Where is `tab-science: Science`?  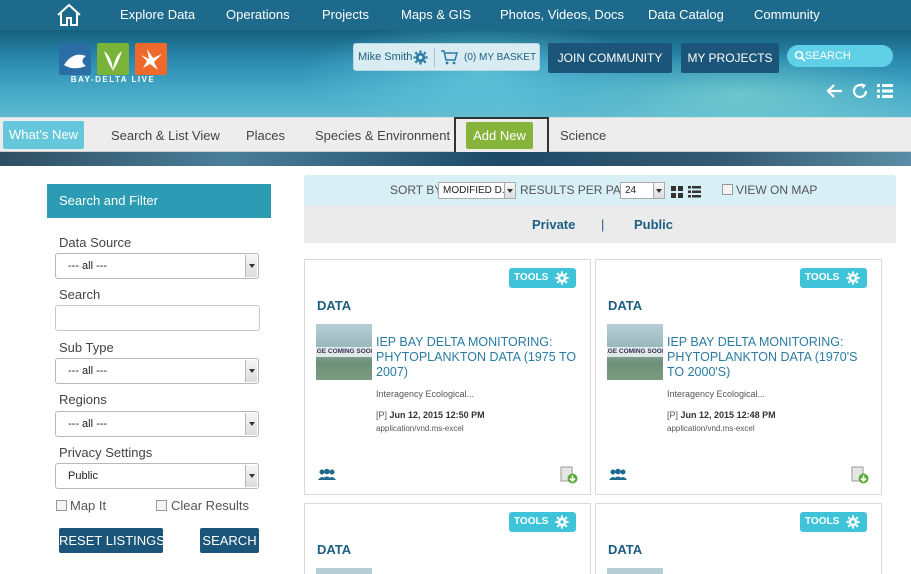 tab-science: Science is located at coordinates (583, 135).